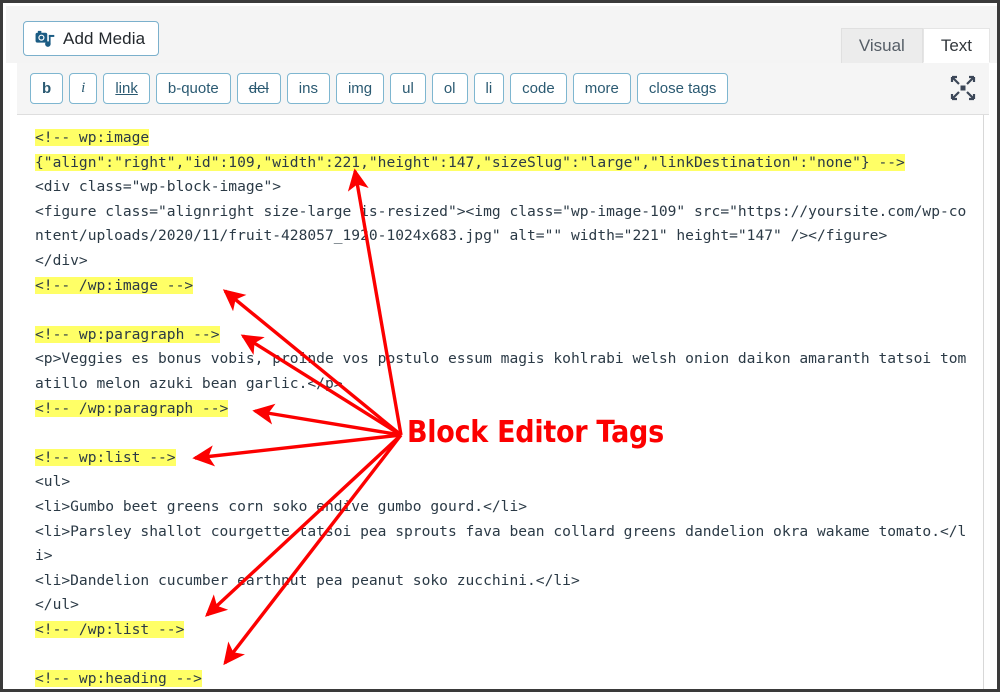  I want to click on code-line: <ul>, so click(53, 482).